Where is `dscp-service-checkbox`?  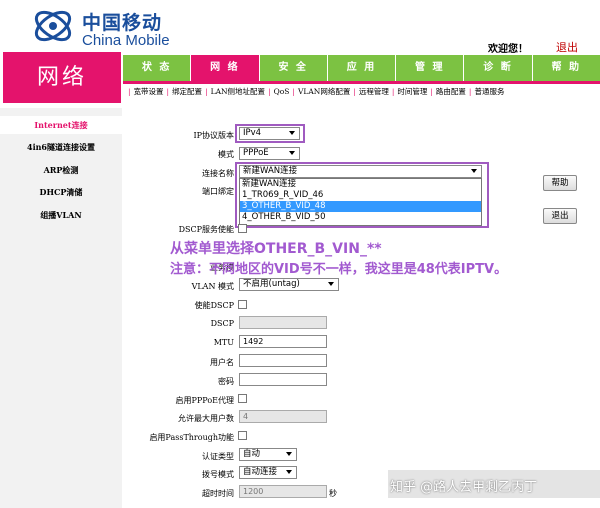 dscp-service-checkbox is located at coordinates (242, 228).